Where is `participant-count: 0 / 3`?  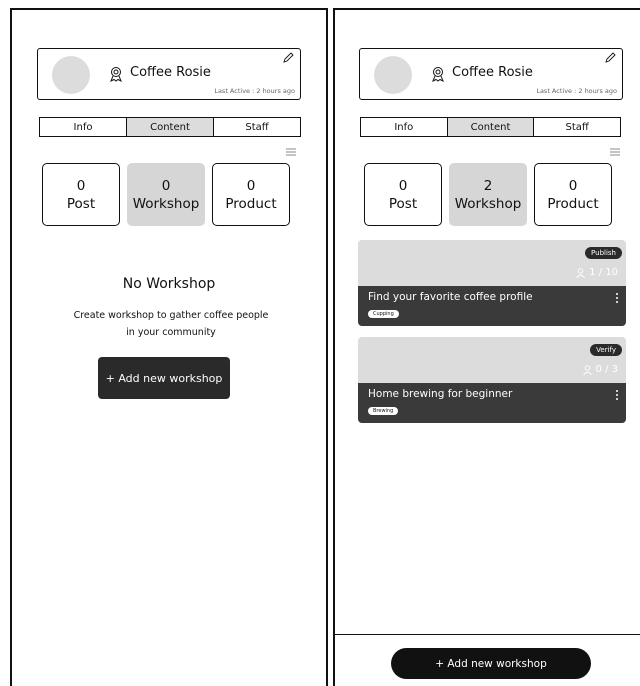 participant-count: 0 / 3 is located at coordinates (600, 369).